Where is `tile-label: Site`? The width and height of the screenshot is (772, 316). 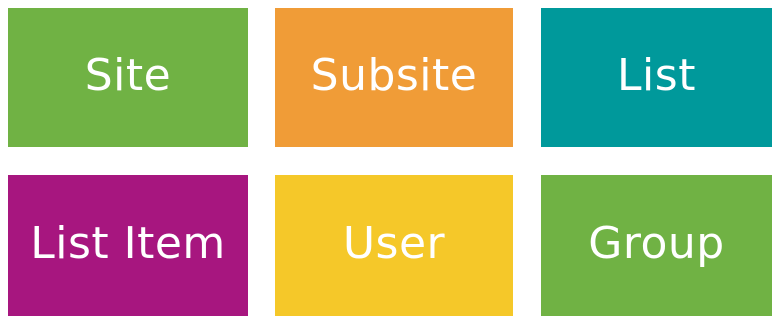 tile-label: Site is located at coordinates (128, 75).